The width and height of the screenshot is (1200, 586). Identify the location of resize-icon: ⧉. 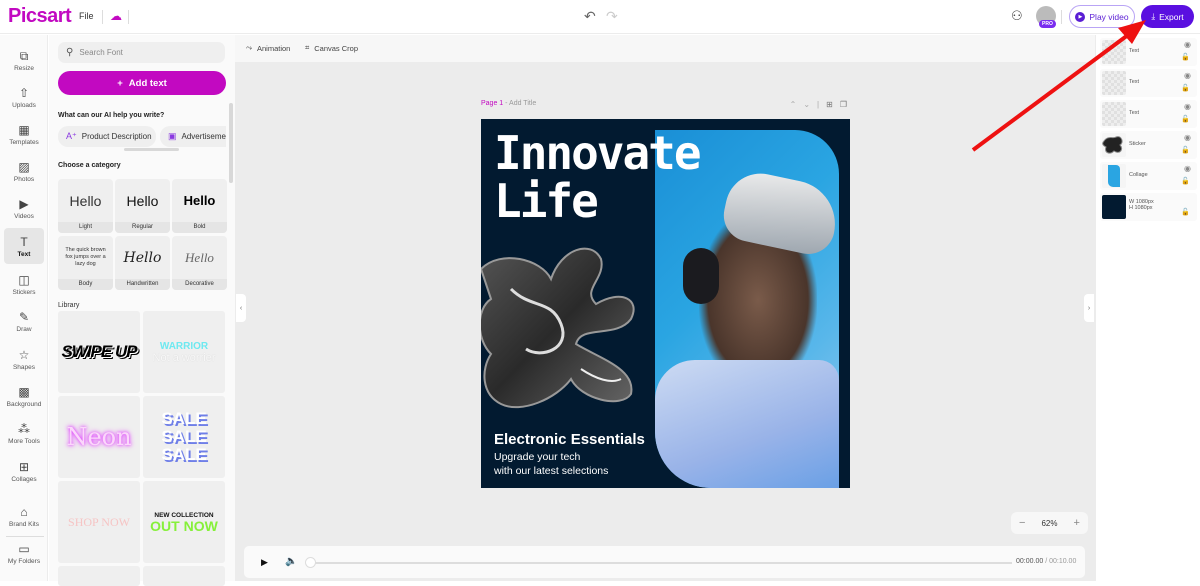
(24, 55).